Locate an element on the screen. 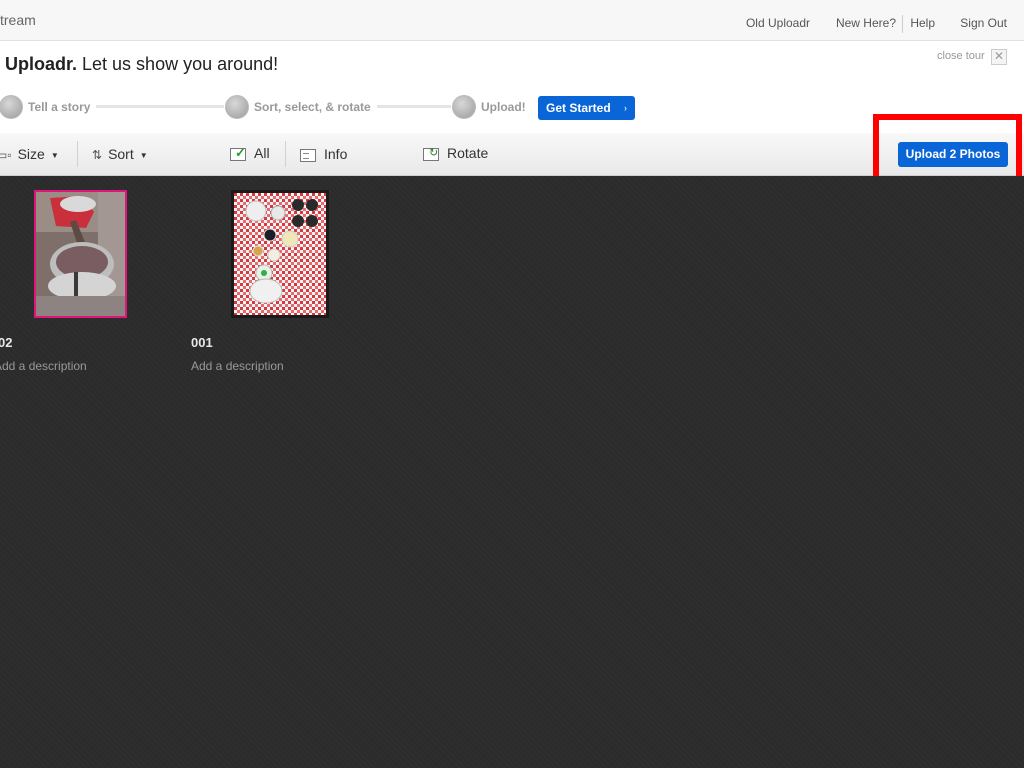 The width and height of the screenshot is (1024, 768). rotate-label: Rotate is located at coordinates (468, 153).